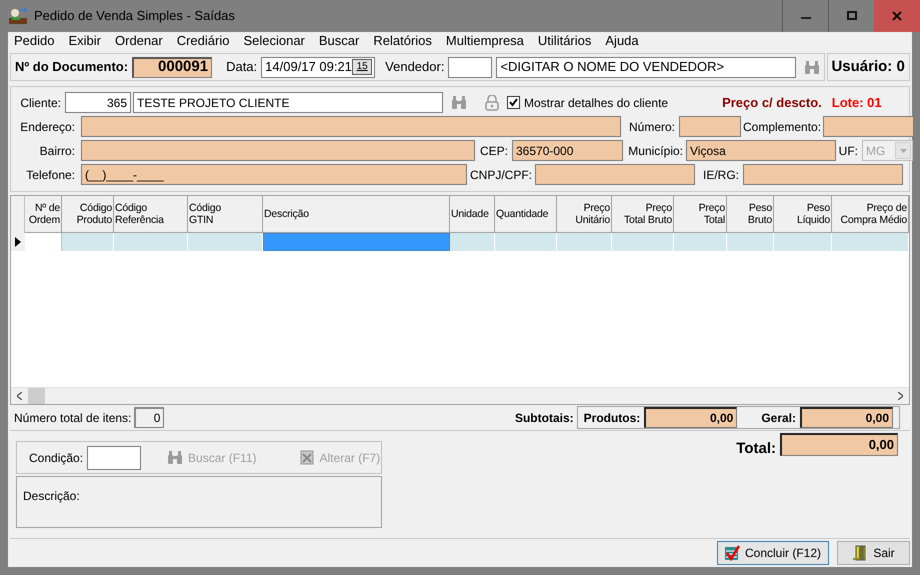 This screenshot has width=920, height=575. What do you see at coordinates (846, 417) in the screenshot?
I see `general-subtotal-field: 0,00` at bounding box center [846, 417].